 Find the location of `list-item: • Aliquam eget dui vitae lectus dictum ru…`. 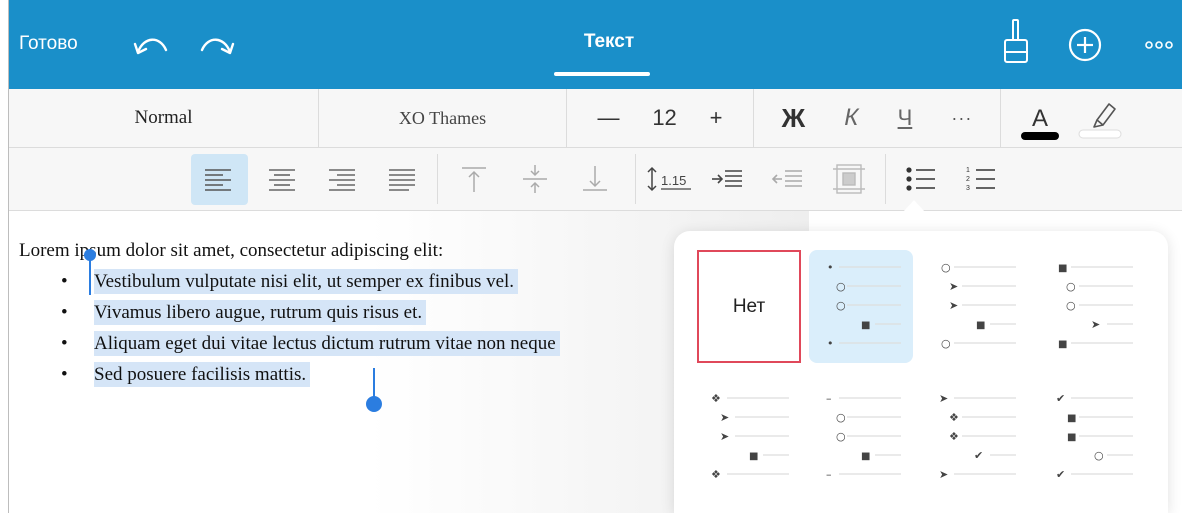

list-item: • Aliquam eget dui vitae lectus dictum ru… is located at coordinates (289, 343).